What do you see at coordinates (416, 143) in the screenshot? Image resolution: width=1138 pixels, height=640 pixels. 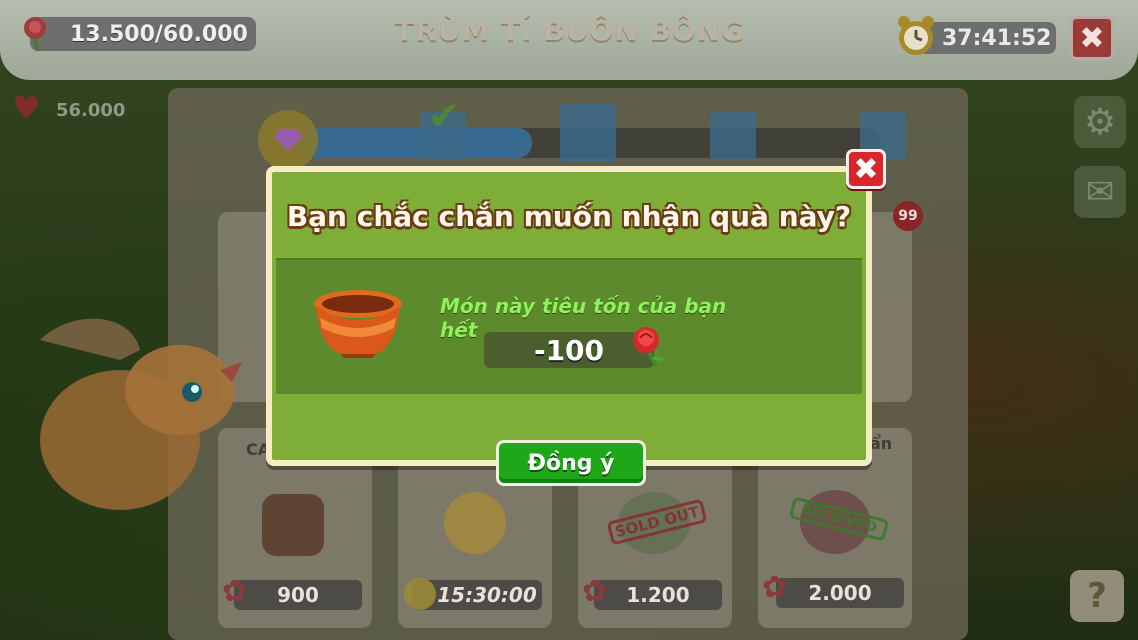 I see `reward-progress-fill` at bounding box center [416, 143].